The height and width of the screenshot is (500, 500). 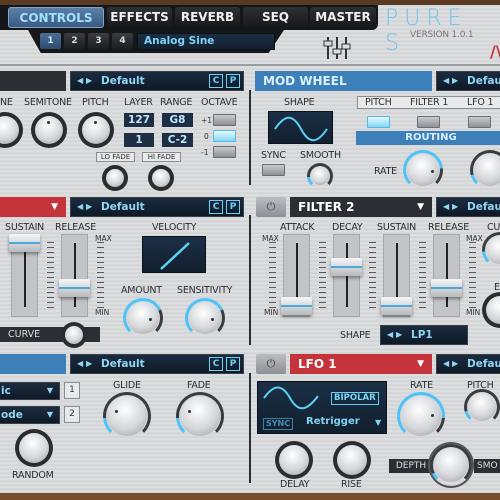 I want to click on voice-preset: ◀ ▶ Default C P, so click(x=157, y=364).